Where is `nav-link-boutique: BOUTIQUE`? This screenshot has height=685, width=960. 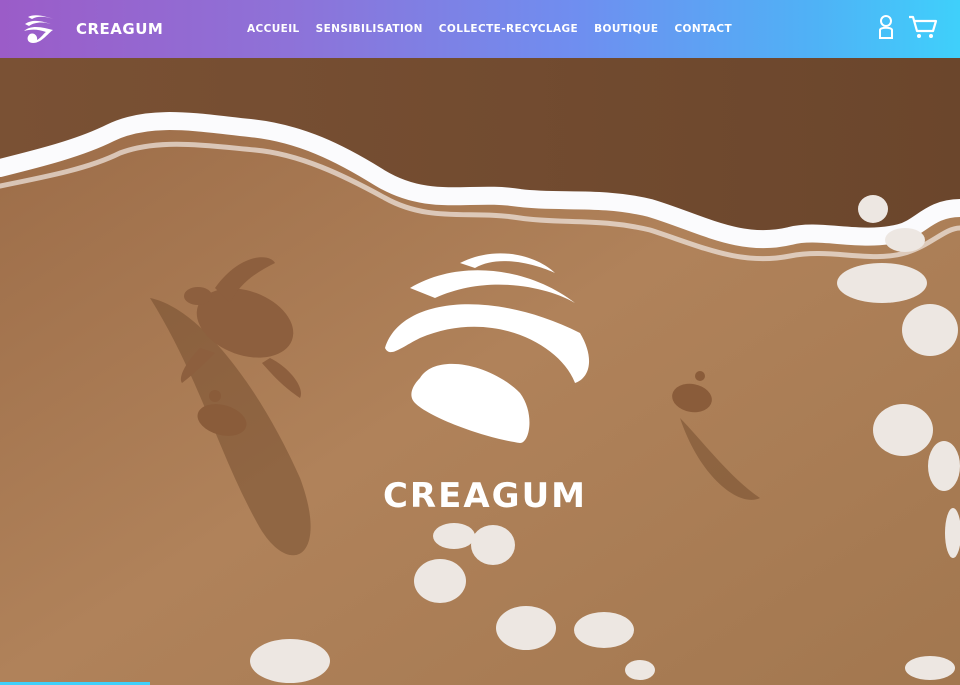
nav-link-boutique: BOUTIQUE is located at coordinates (626, 29).